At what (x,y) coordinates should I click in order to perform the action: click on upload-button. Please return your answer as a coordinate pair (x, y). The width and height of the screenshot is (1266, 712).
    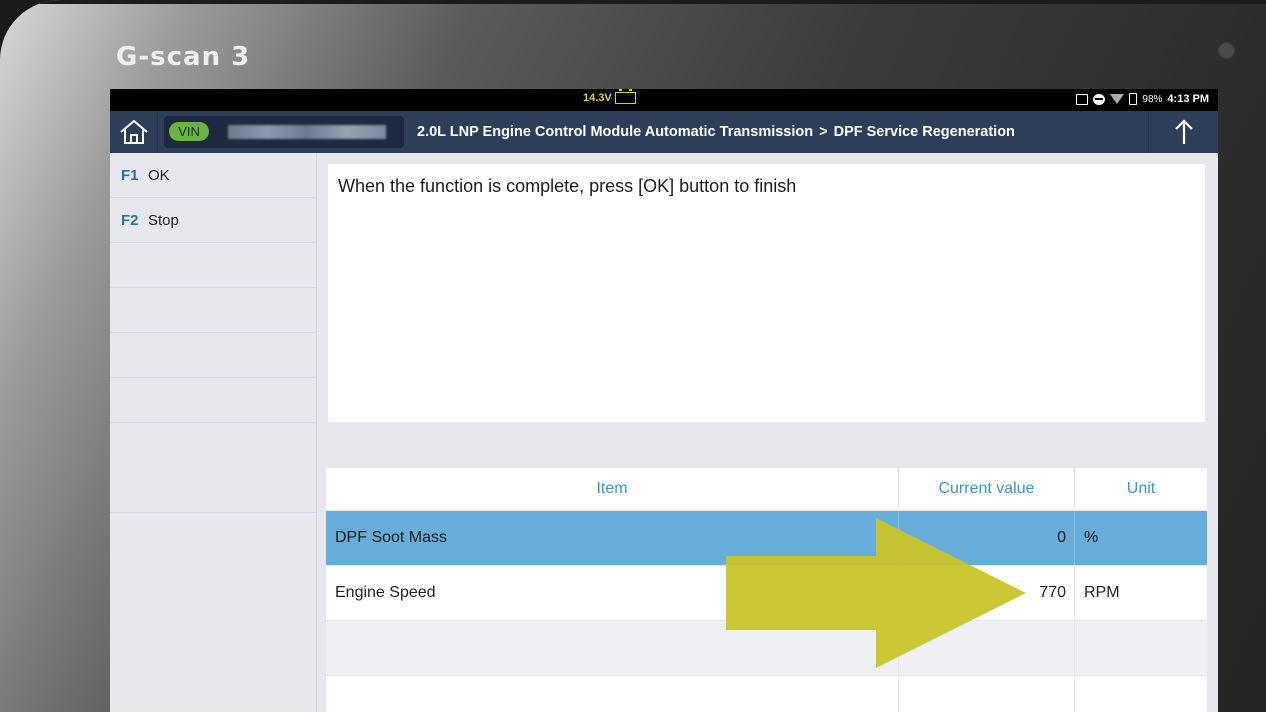
    Looking at the image, I should click on (1183, 132).